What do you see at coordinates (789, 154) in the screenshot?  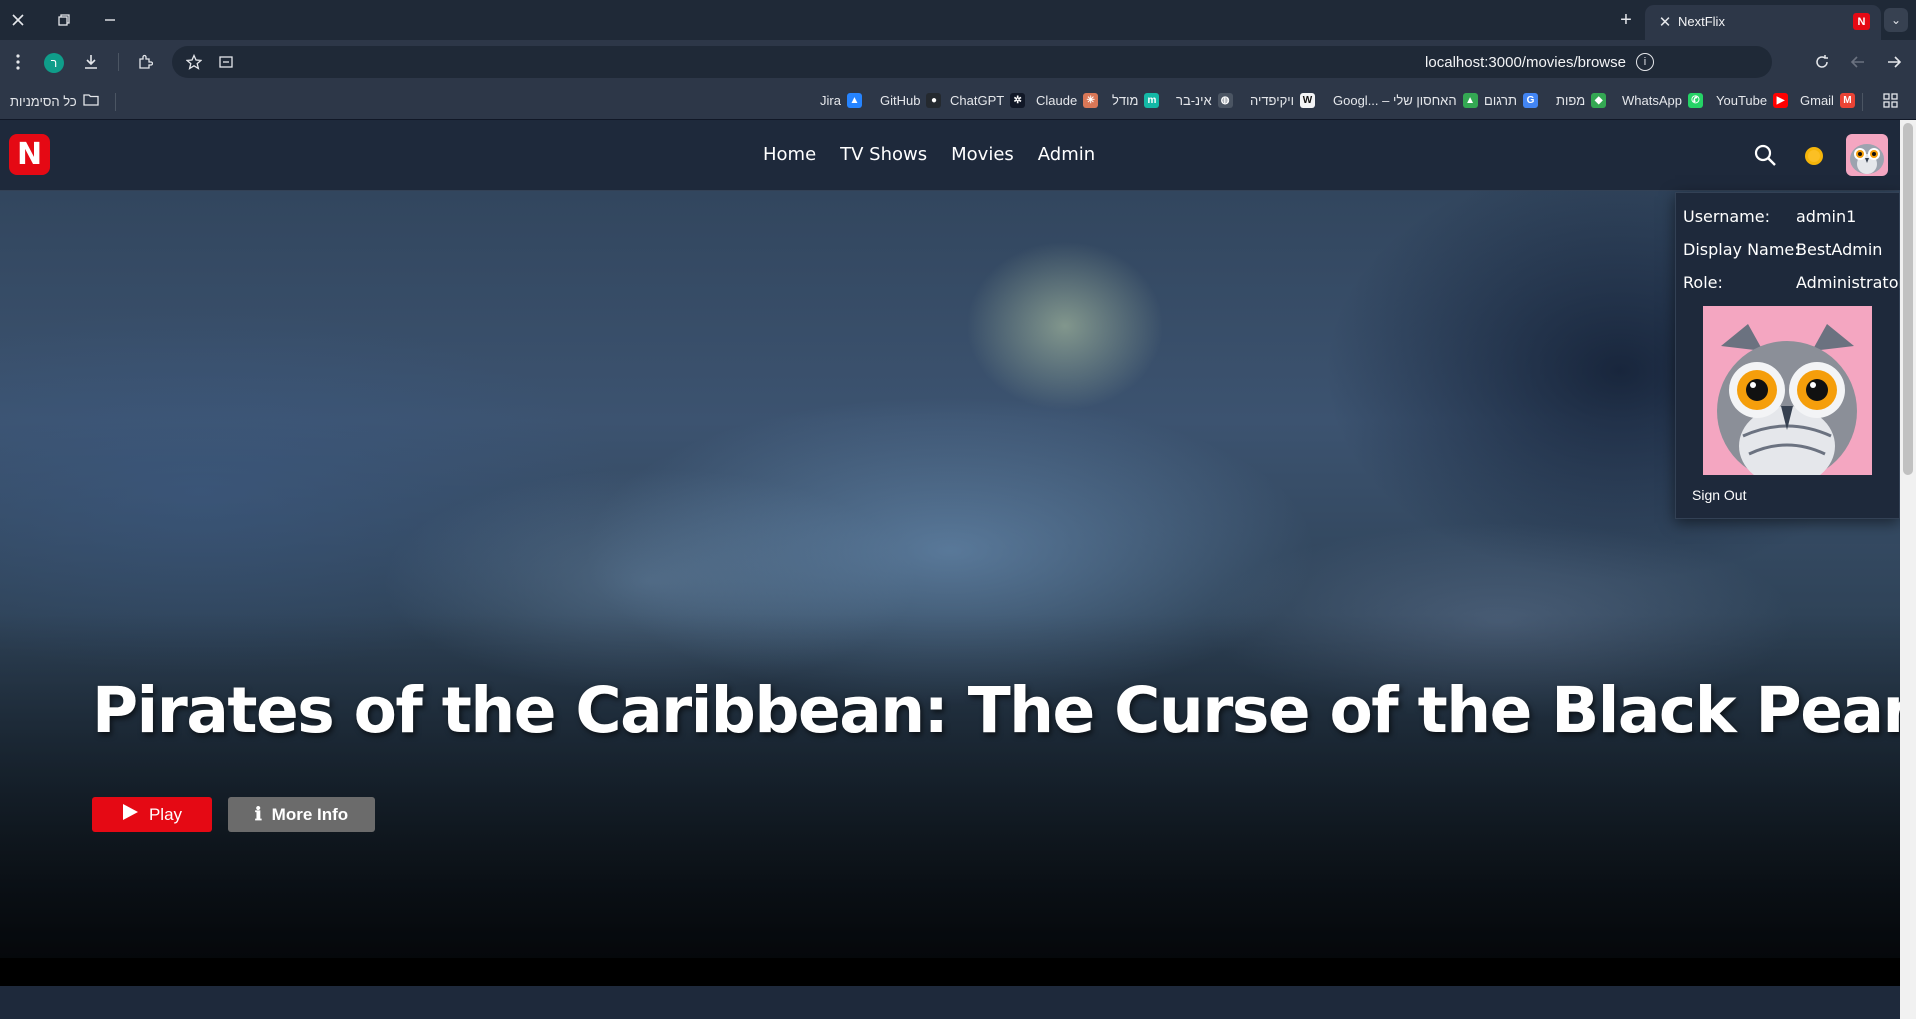 I see `nav-link-home: Home` at bounding box center [789, 154].